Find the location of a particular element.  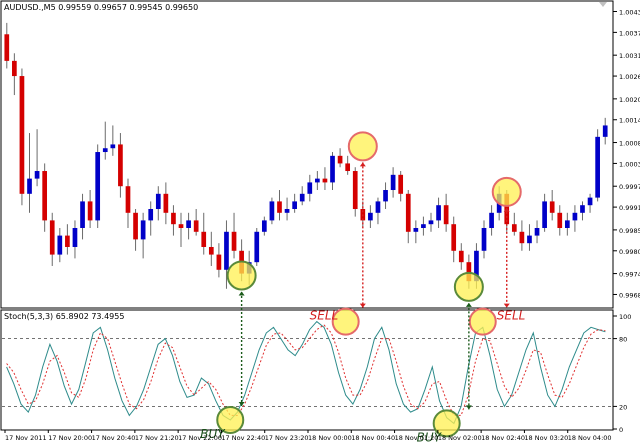

stochastic-tick-label: 100 is located at coordinates (625, 317).